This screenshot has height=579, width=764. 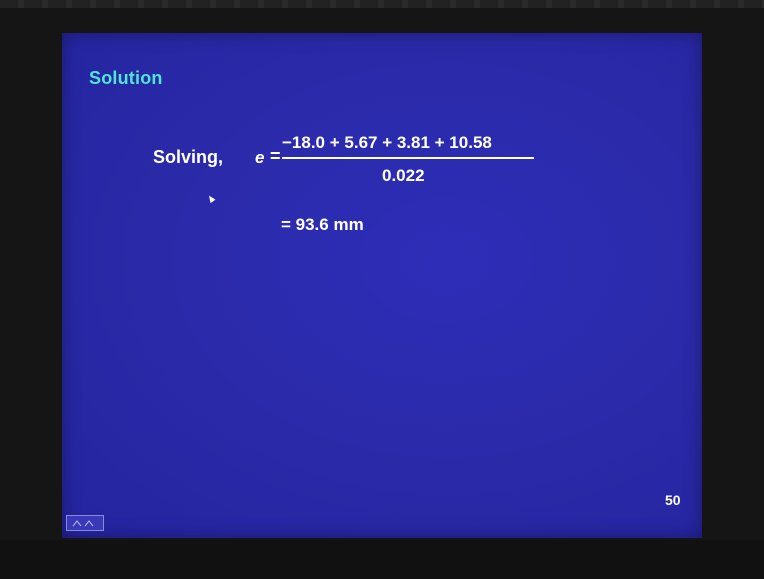 I want to click on slide-navigation-icon, so click(x=85, y=523).